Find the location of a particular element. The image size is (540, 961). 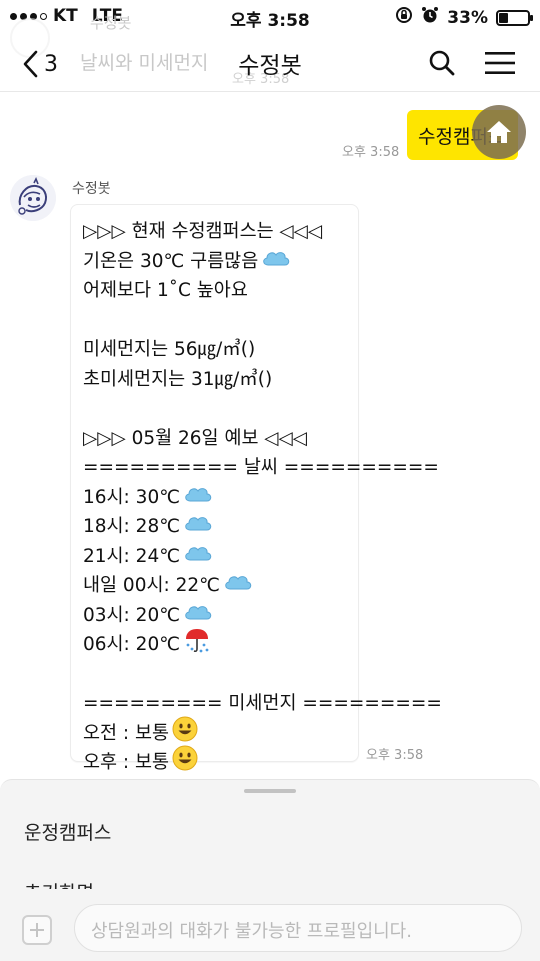

bot-message-line-text: 03시: 20℃ is located at coordinates (131, 615).